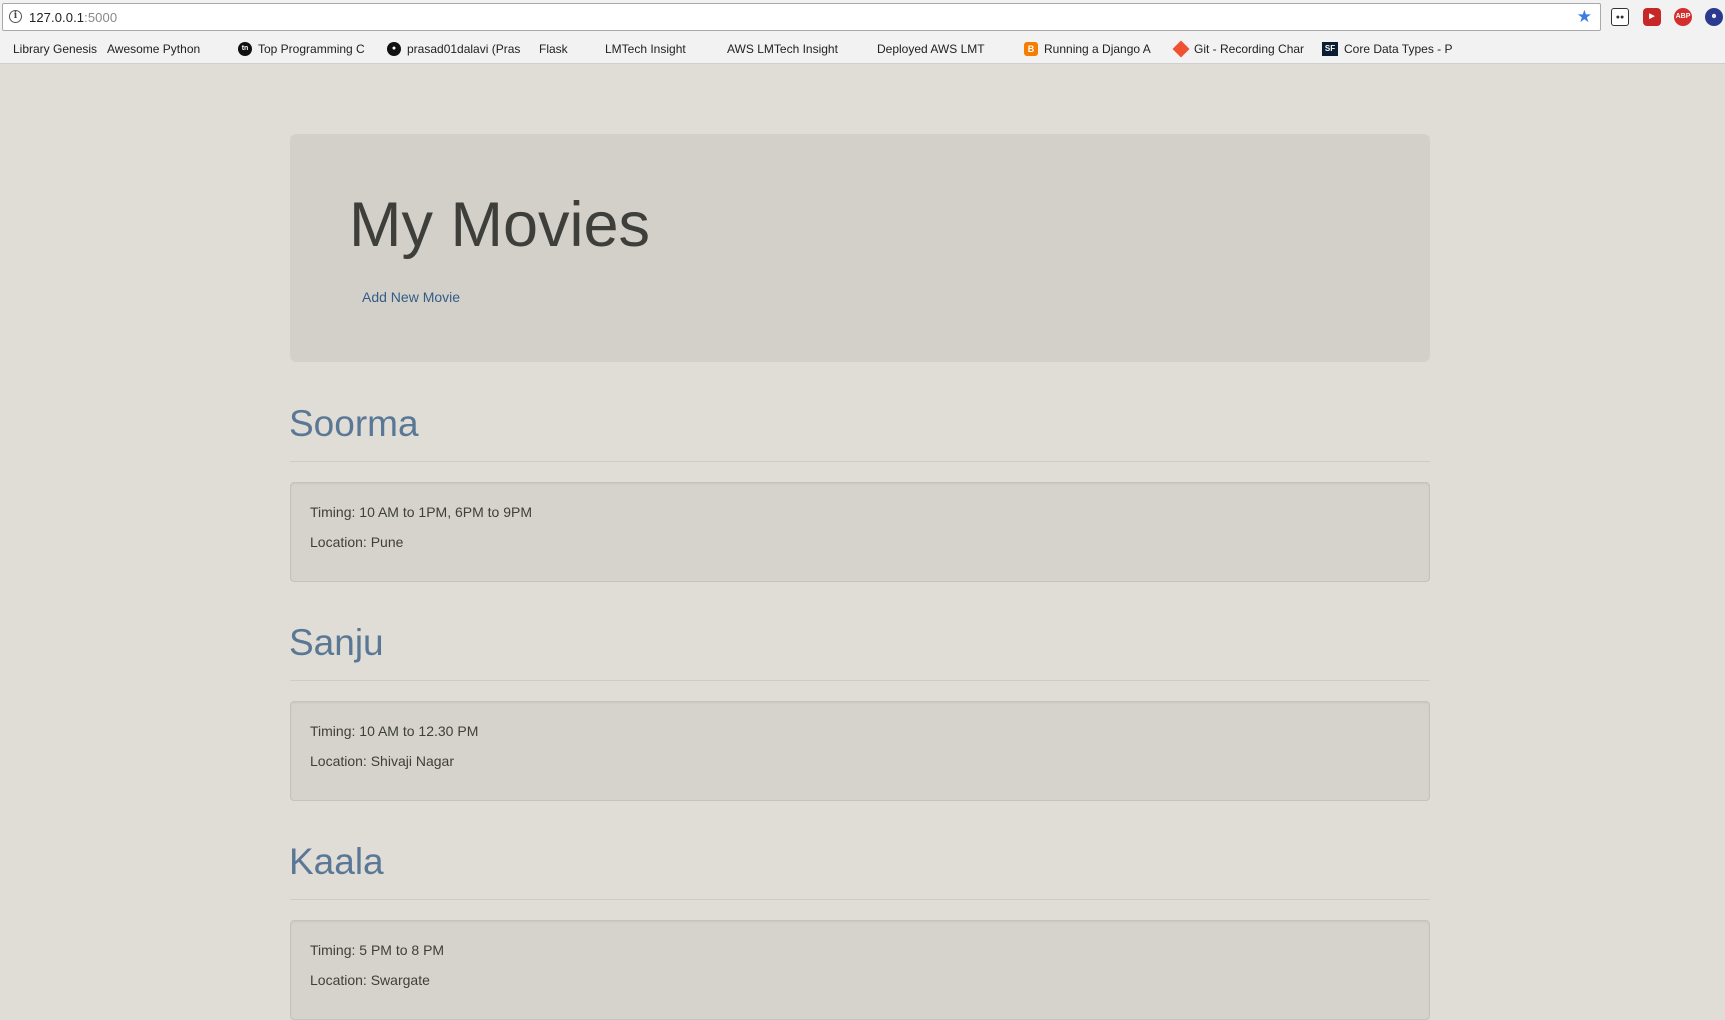 This screenshot has height=1020, width=1725. I want to click on bookmark-label: Core Data Types - P, so click(1398, 49).